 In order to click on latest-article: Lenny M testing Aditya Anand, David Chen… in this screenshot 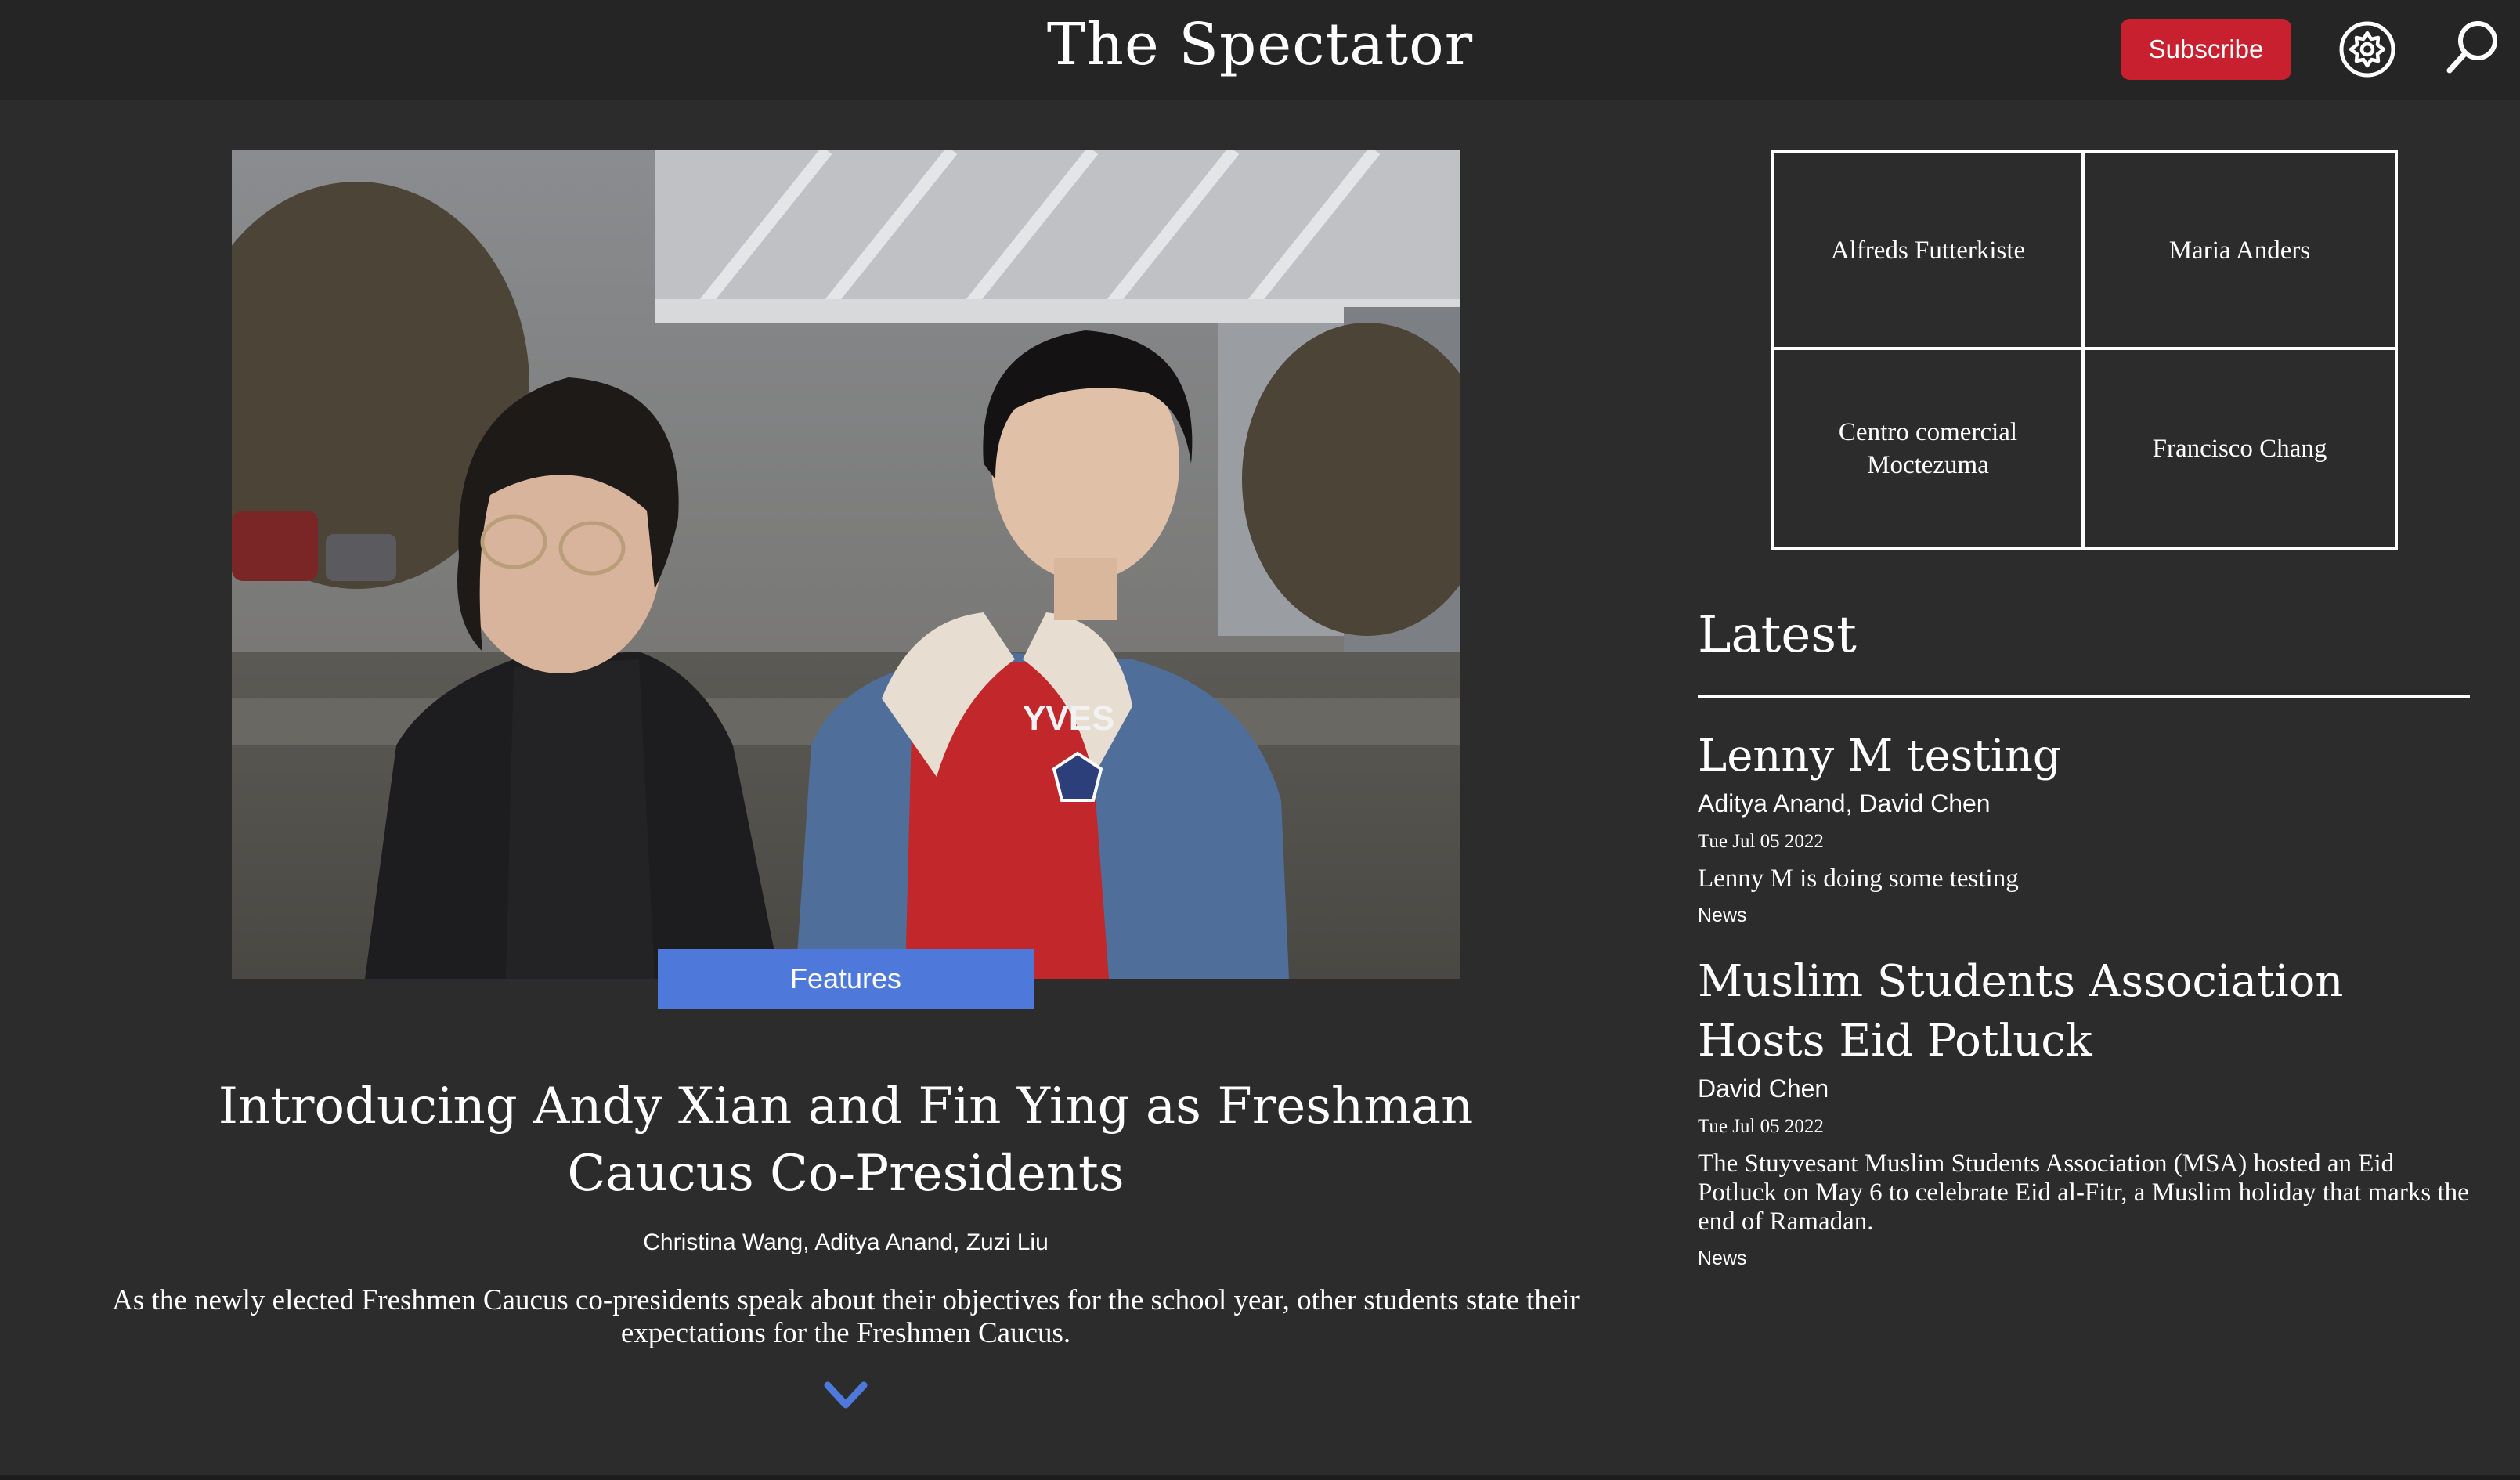, I will do `click(2085, 827)`.